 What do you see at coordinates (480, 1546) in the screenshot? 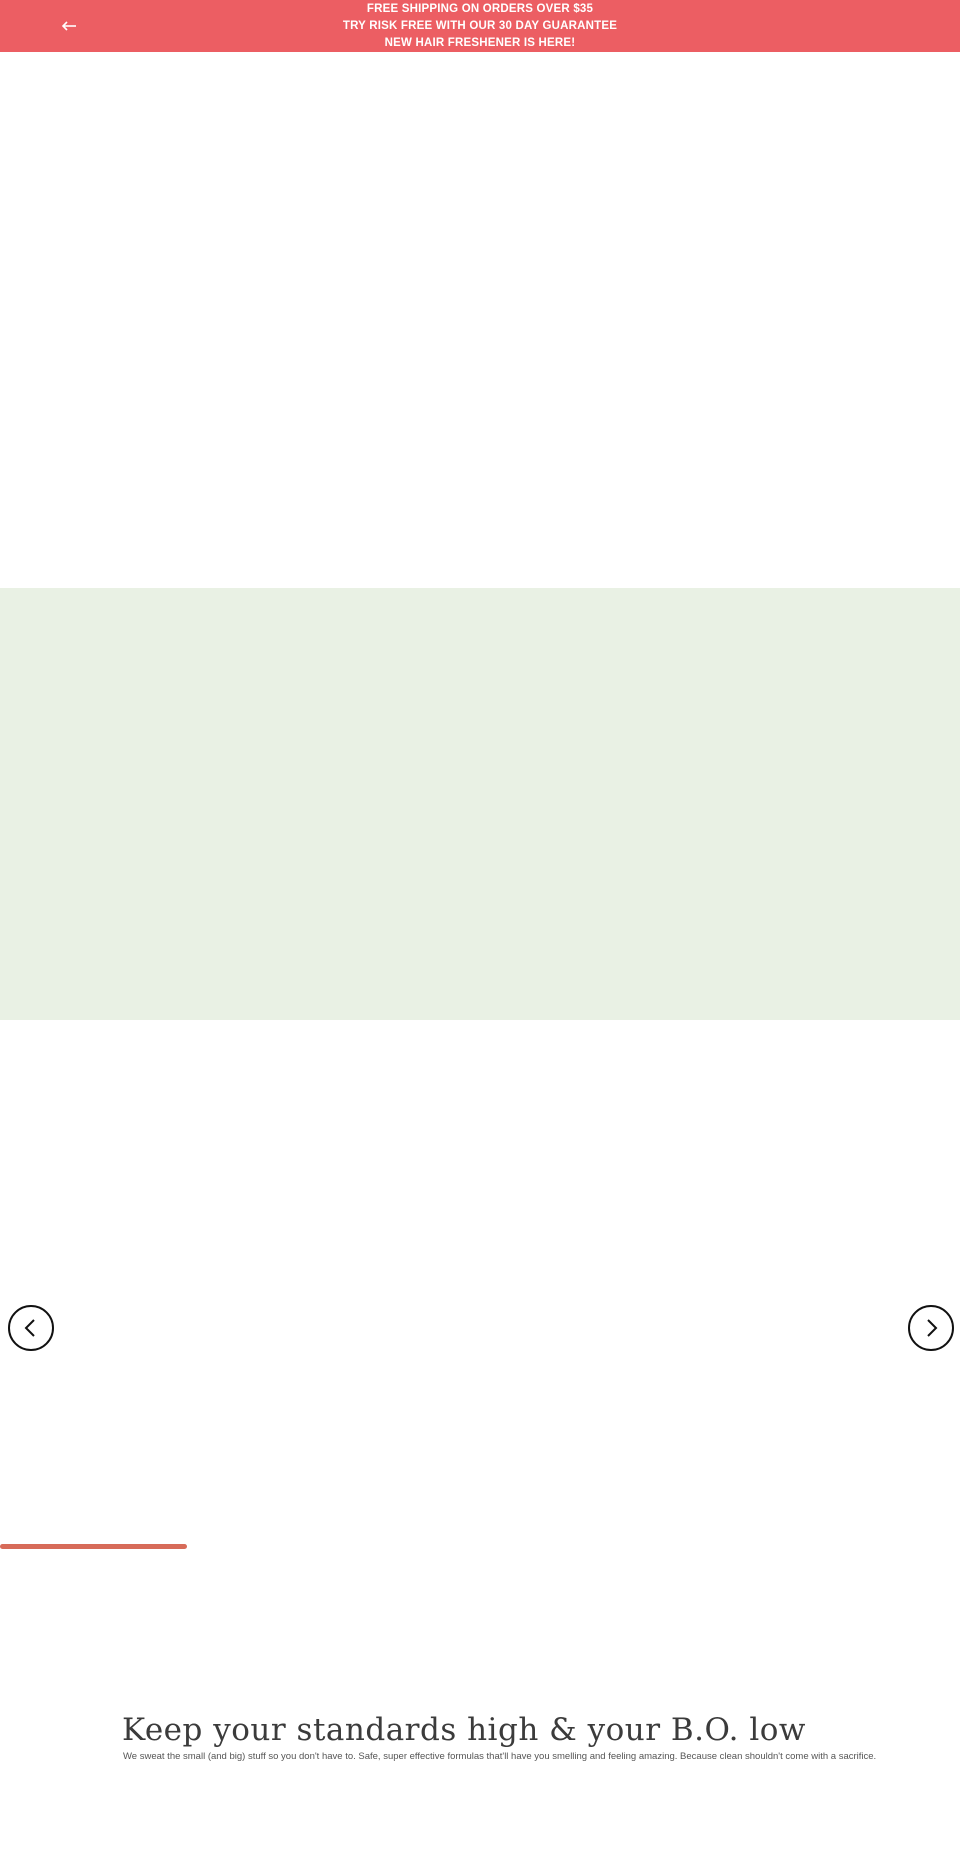
I see `carousel-progress-track` at bounding box center [480, 1546].